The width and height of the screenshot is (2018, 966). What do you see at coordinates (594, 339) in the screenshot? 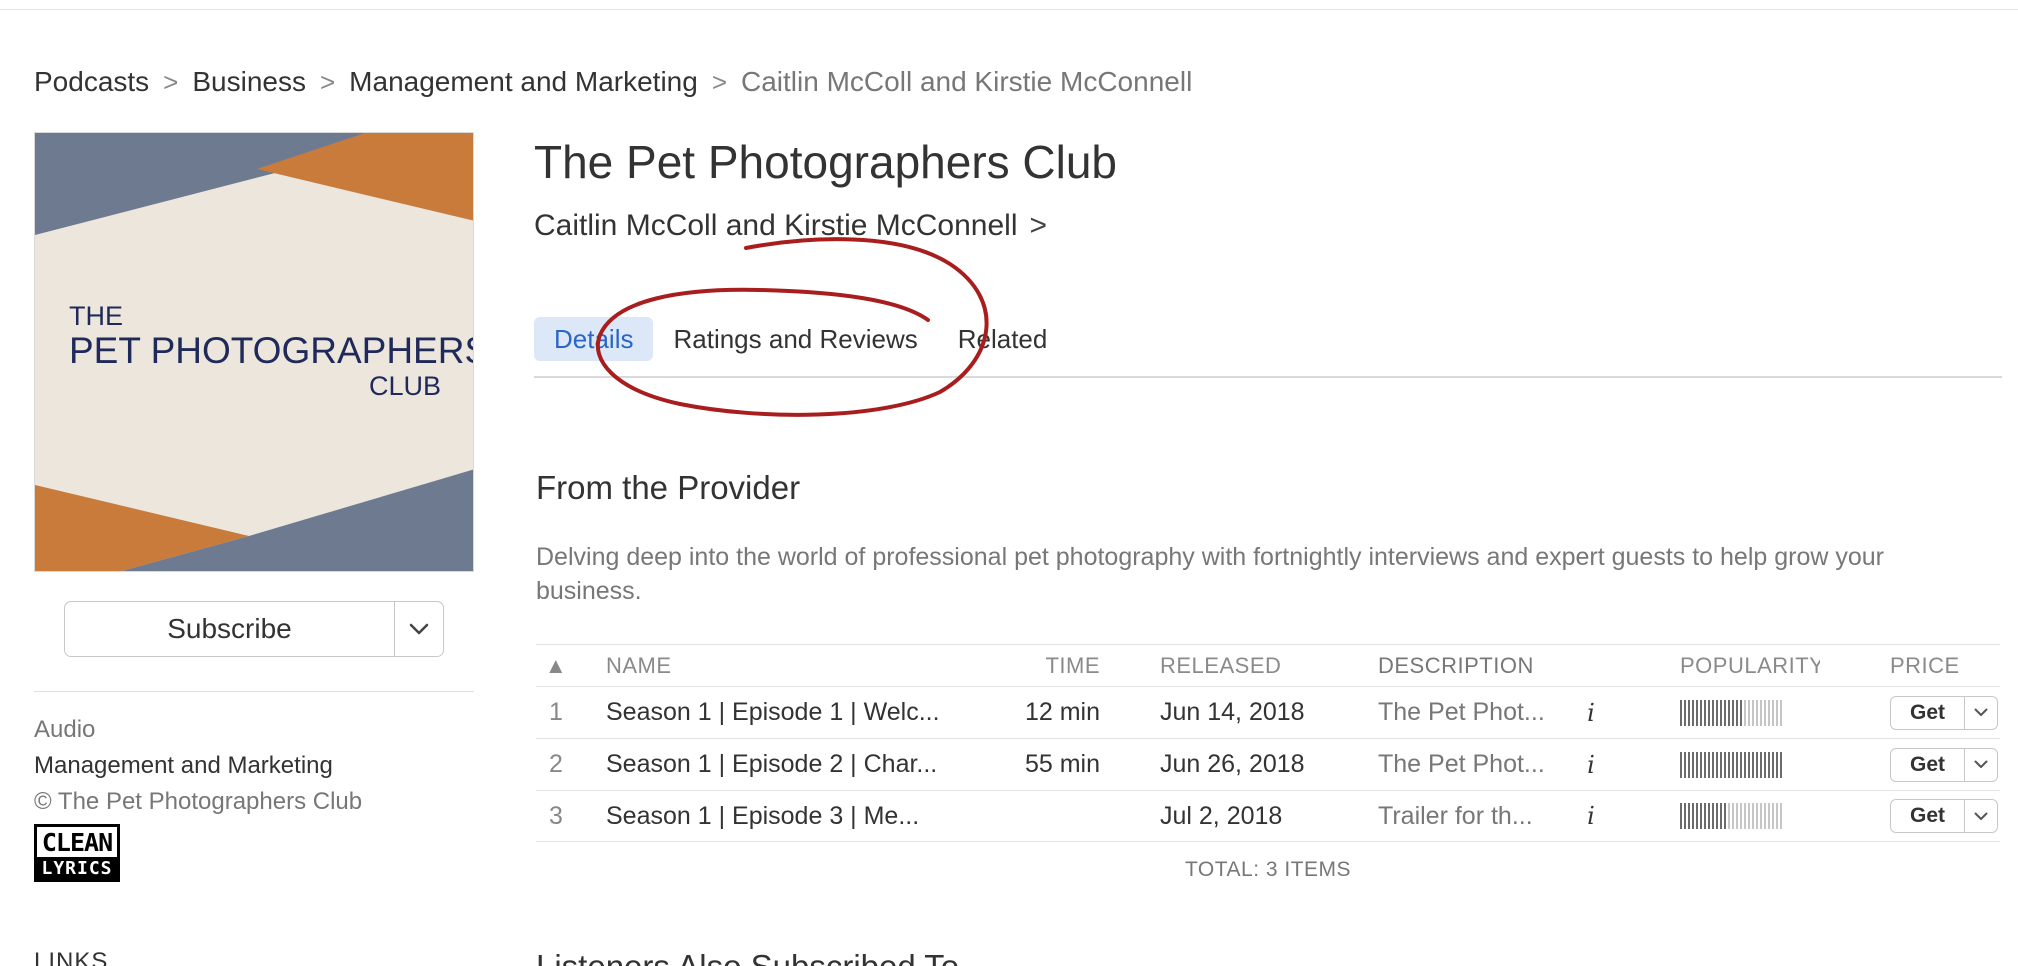
I see `tab-details: Details` at bounding box center [594, 339].